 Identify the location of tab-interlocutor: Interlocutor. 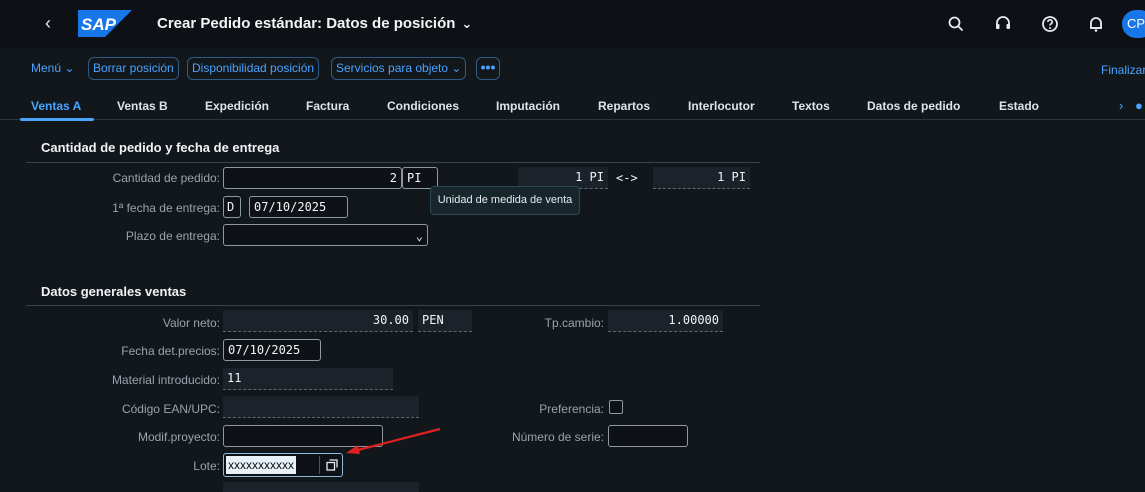
(721, 106).